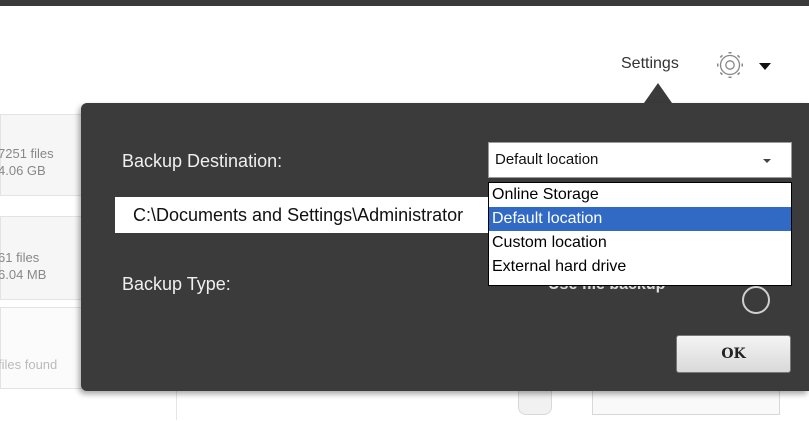  What do you see at coordinates (302, 215) in the screenshot?
I see `backup-path-field: C:\Documents and Settings\Administrator` at bounding box center [302, 215].